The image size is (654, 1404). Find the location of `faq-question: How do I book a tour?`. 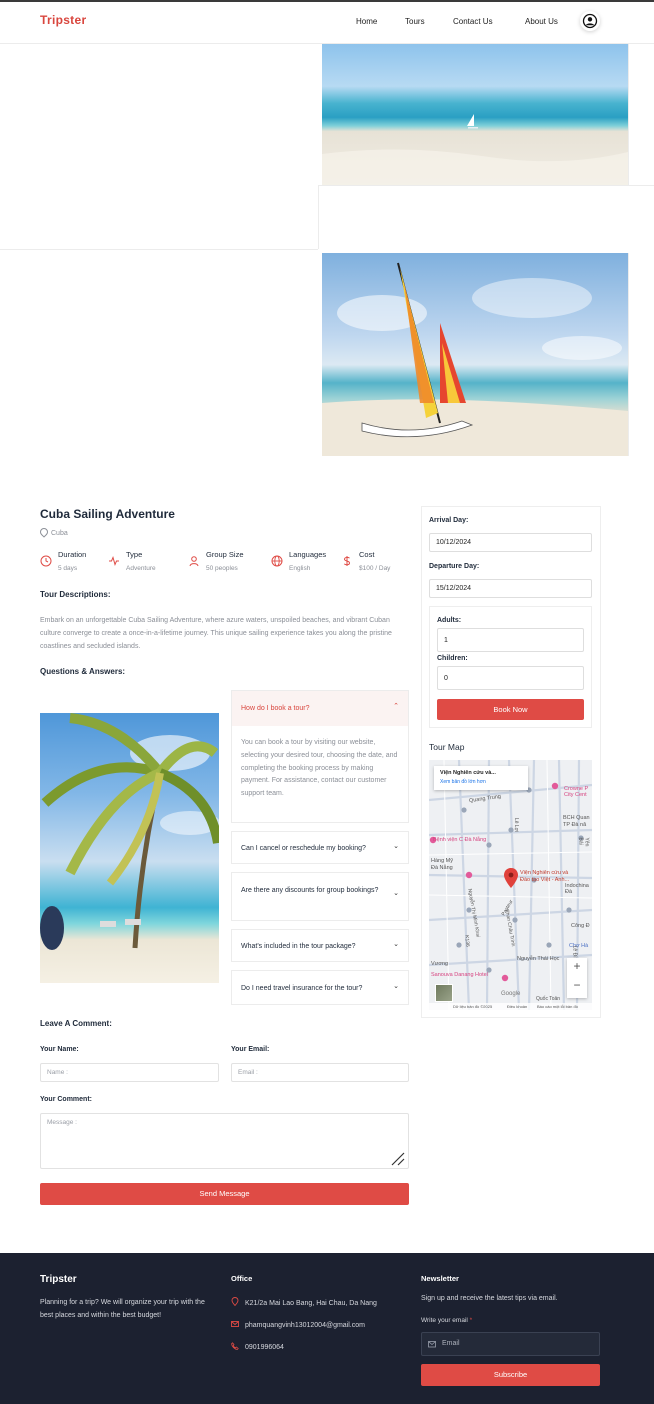

faq-question: How do I book a tour? is located at coordinates (275, 708).